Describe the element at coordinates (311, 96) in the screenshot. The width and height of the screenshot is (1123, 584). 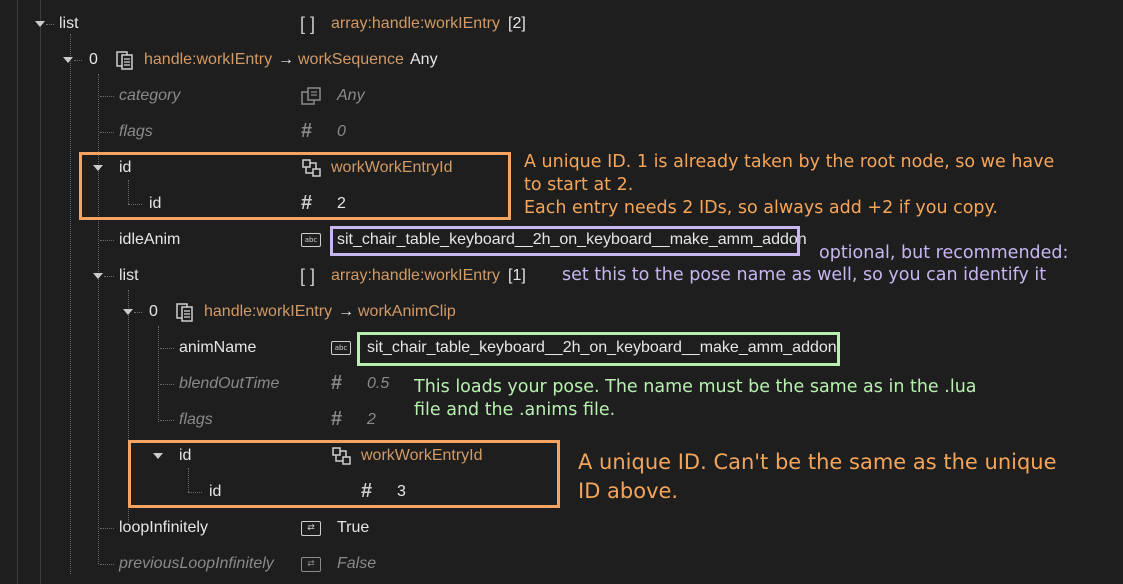
I see `enum-icon` at that location.